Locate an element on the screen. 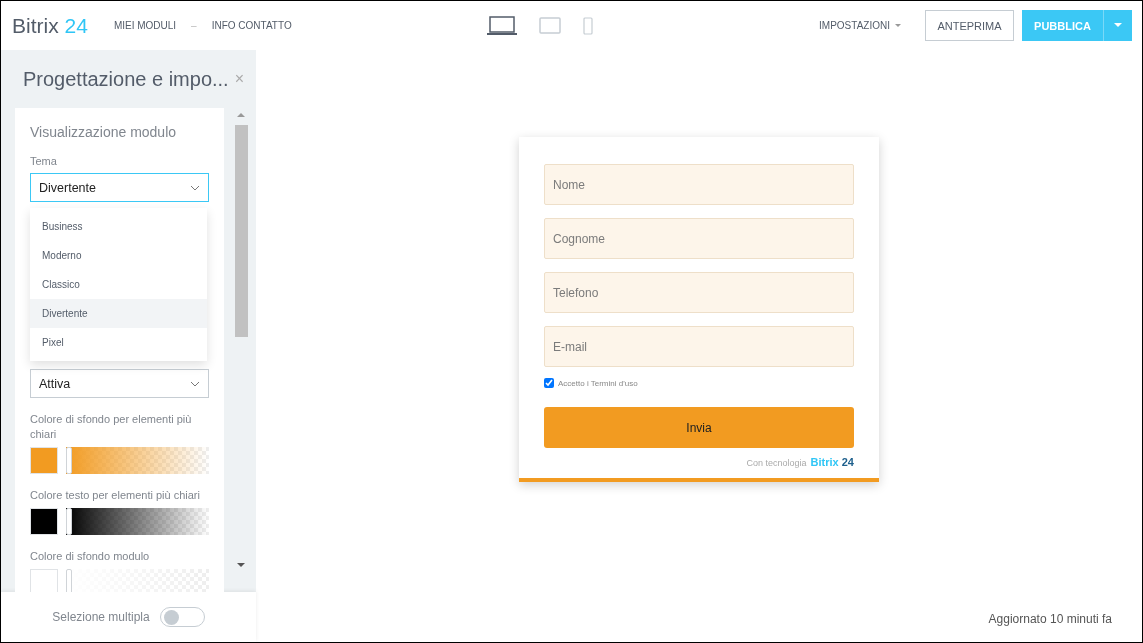 The height and width of the screenshot is (643, 1143). nav-link: MIEI MODULI is located at coordinates (145, 25).